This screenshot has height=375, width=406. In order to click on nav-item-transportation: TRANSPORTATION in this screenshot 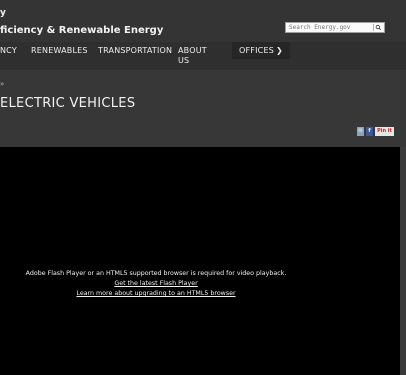, I will do `click(135, 51)`.